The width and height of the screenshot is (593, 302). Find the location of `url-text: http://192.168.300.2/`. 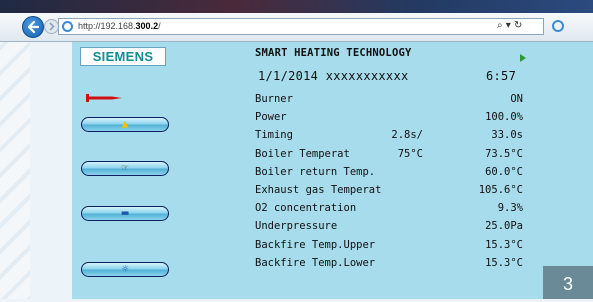

url-text: http://192.168.300.2/ is located at coordinates (119, 26).